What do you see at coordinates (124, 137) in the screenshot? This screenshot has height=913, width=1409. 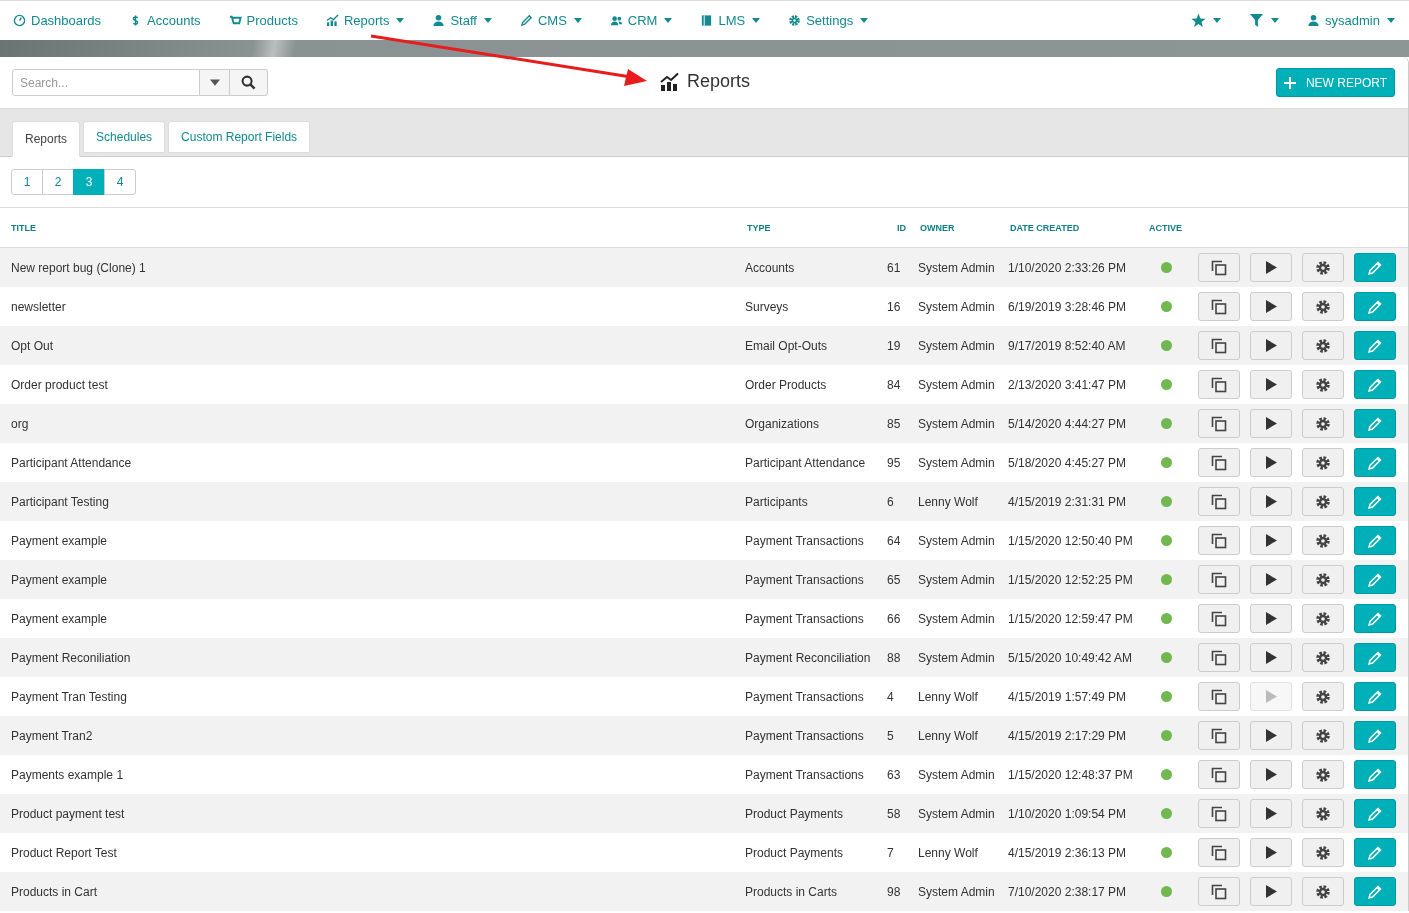 I see `tab: Schedules` at bounding box center [124, 137].